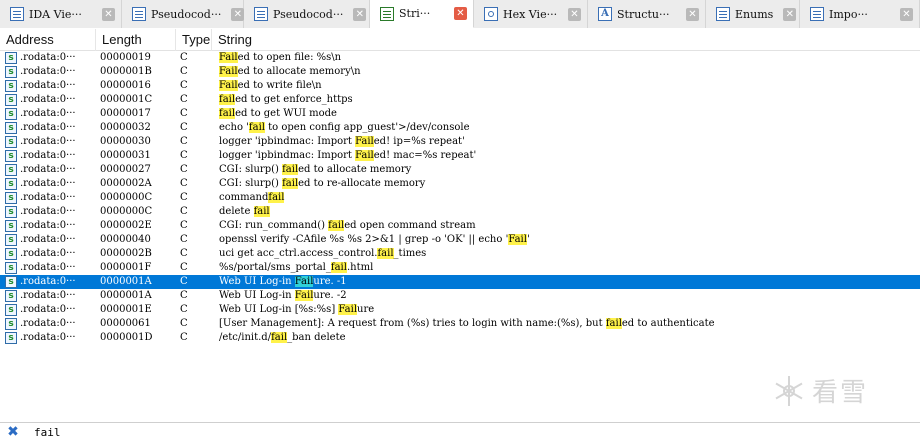 The height and width of the screenshot is (441, 920). What do you see at coordinates (753, 14) in the screenshot?
I see `tab-enums: Enums ✕` at bounding box center [753, 14].